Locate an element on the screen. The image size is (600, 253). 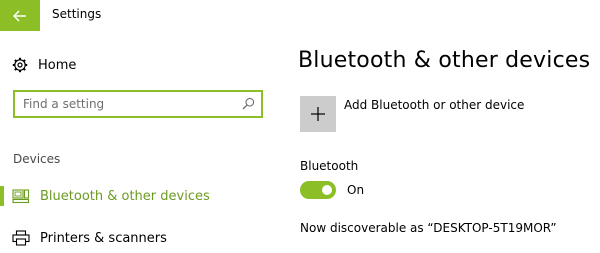
plus-icon is located at coordinates (318, 114).